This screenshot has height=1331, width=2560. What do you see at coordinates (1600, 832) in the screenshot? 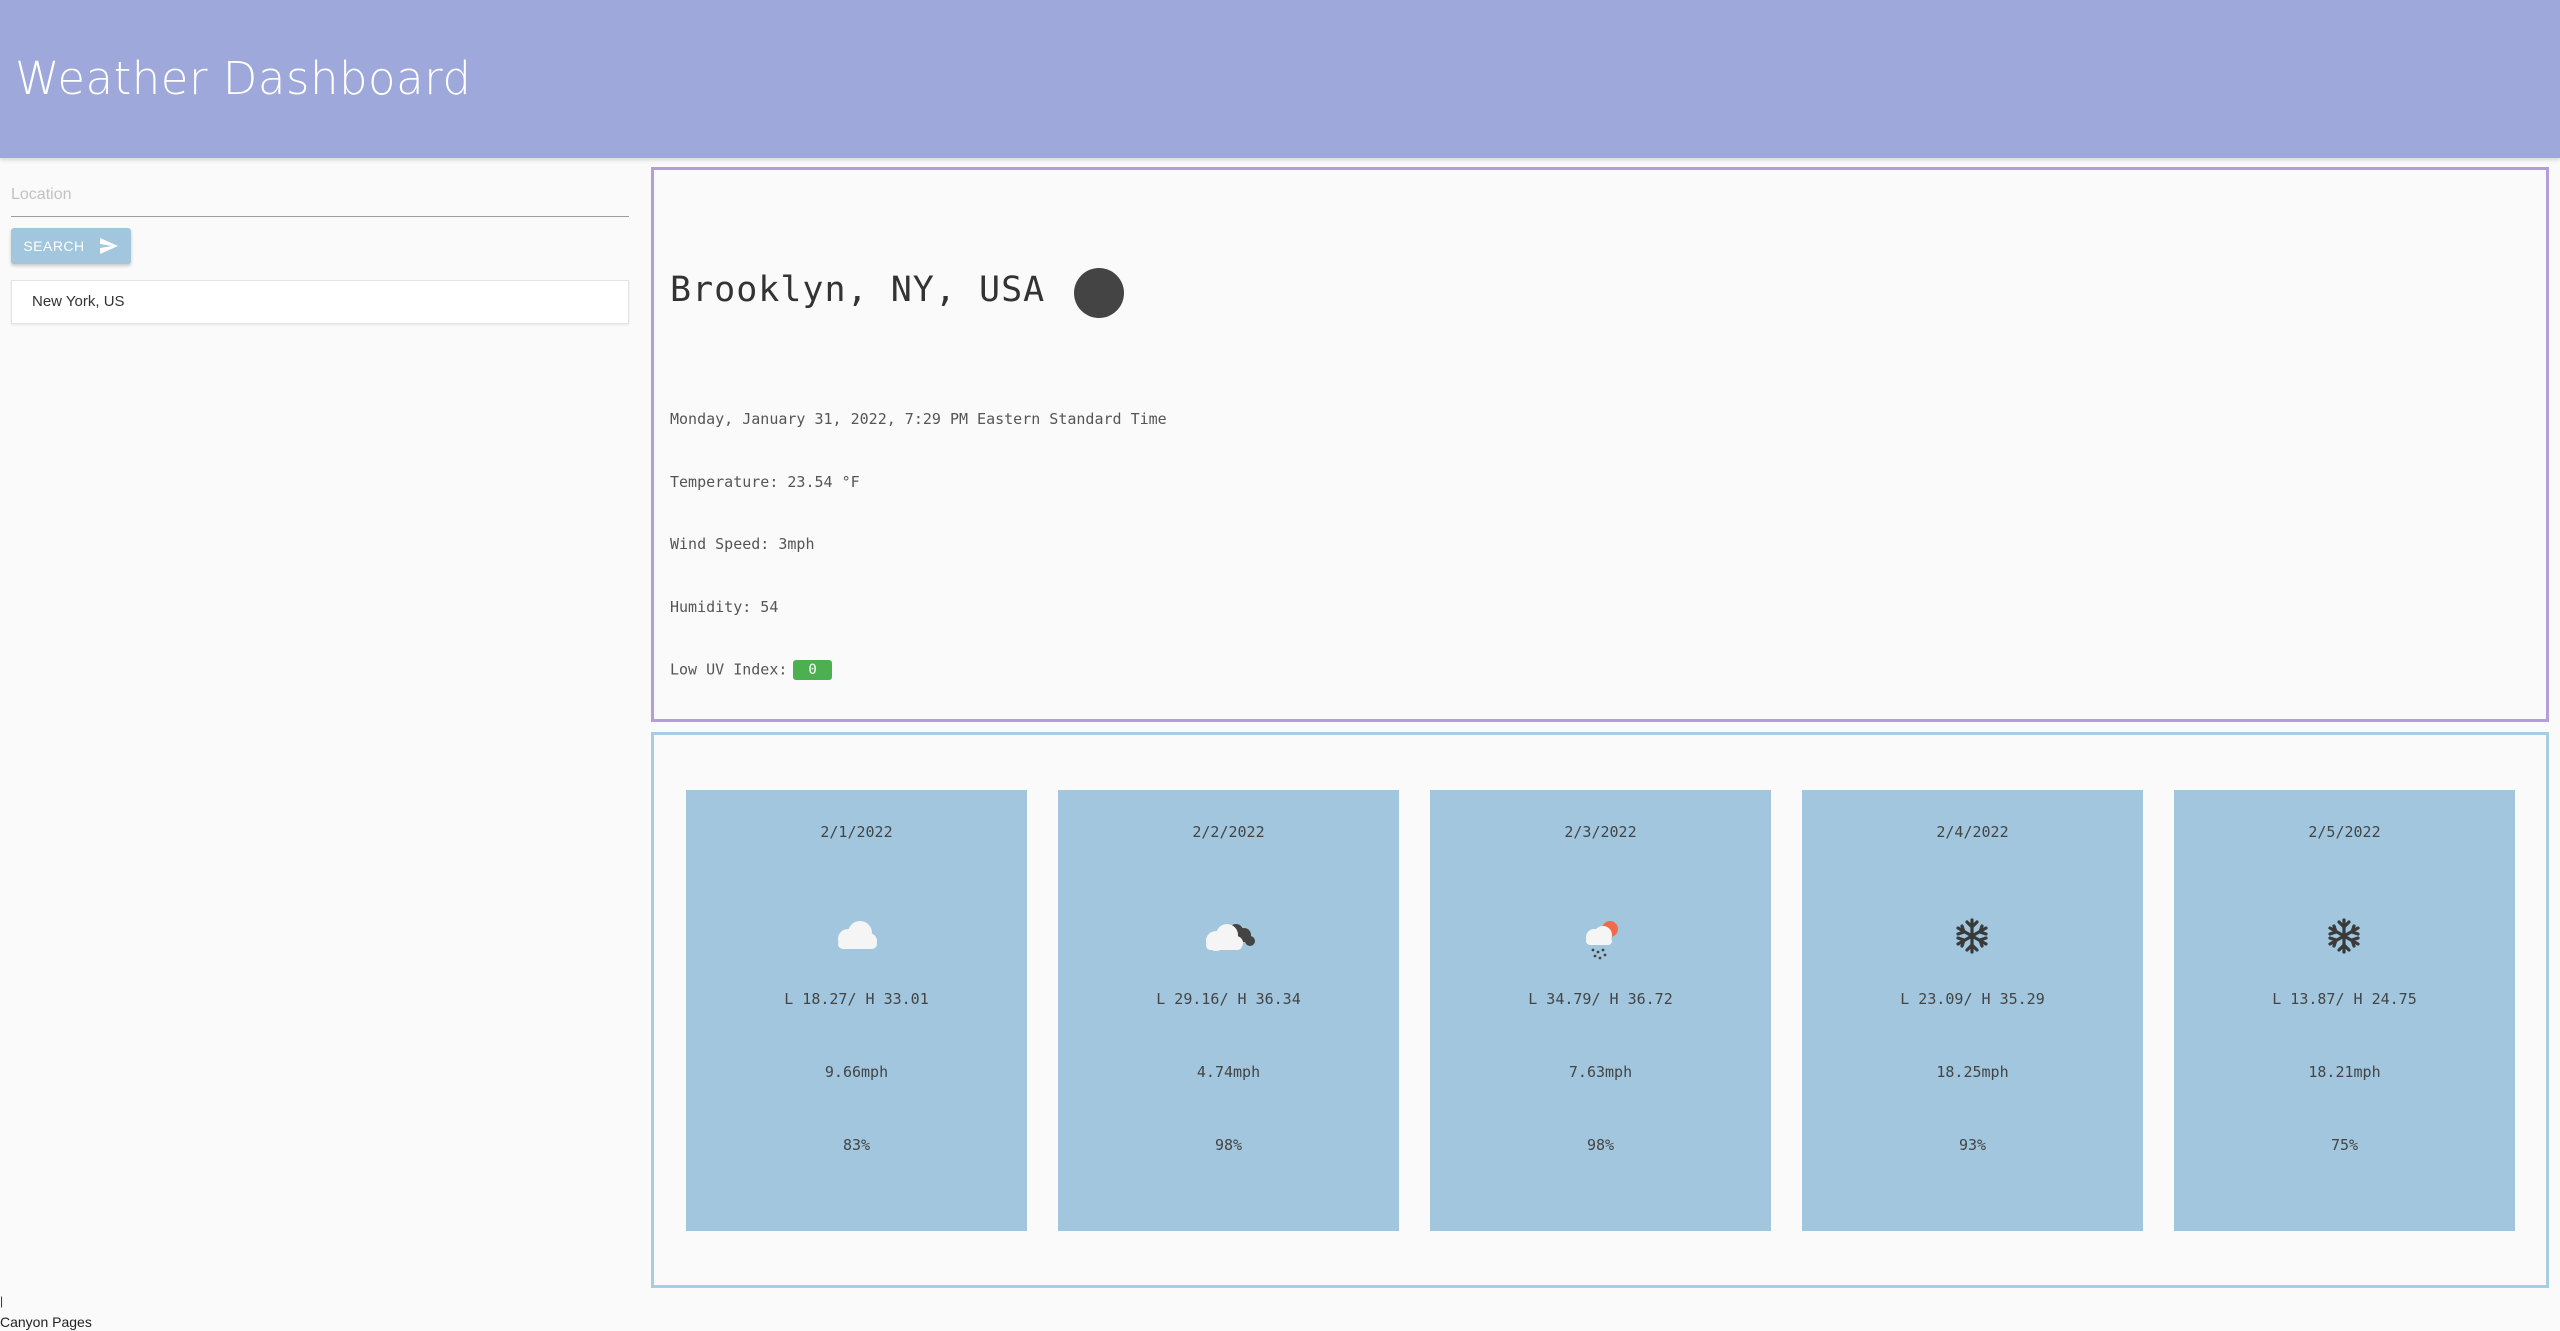
I see `forecast-date: 2/3/2022` at bounding box center [1600, 832].